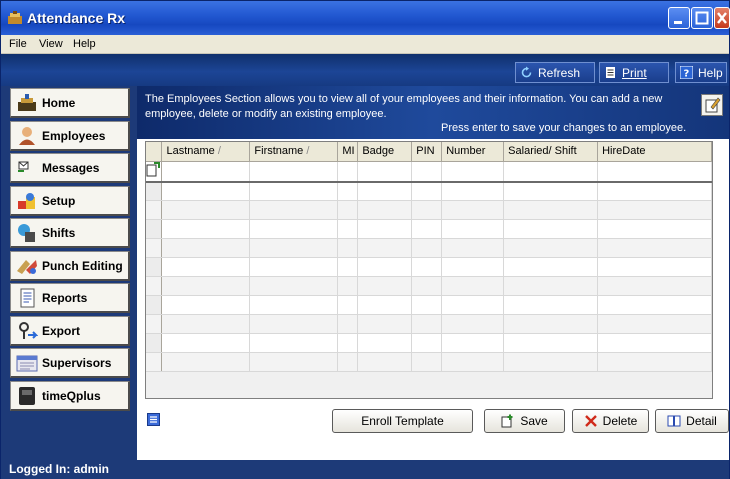  I want to click on sidebar-item-home: Home, so click(70, 103).